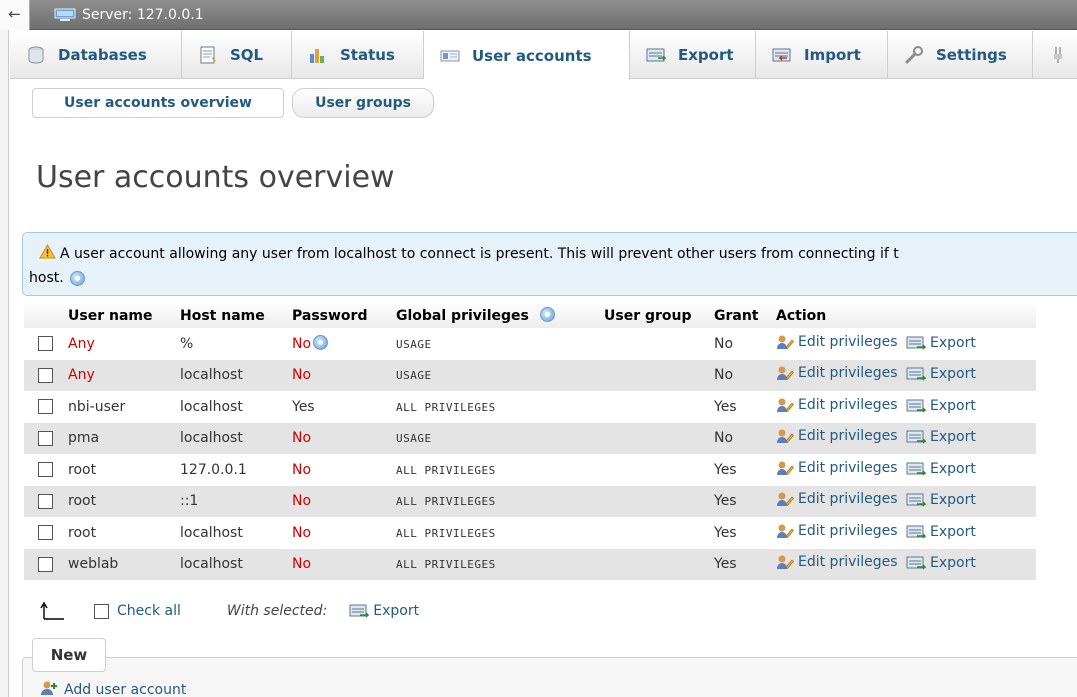 The image size is (1077, 697). Describe the element at coordinates (118, 344) in the screenshot. I see `user-name-cell: Any` at that location.